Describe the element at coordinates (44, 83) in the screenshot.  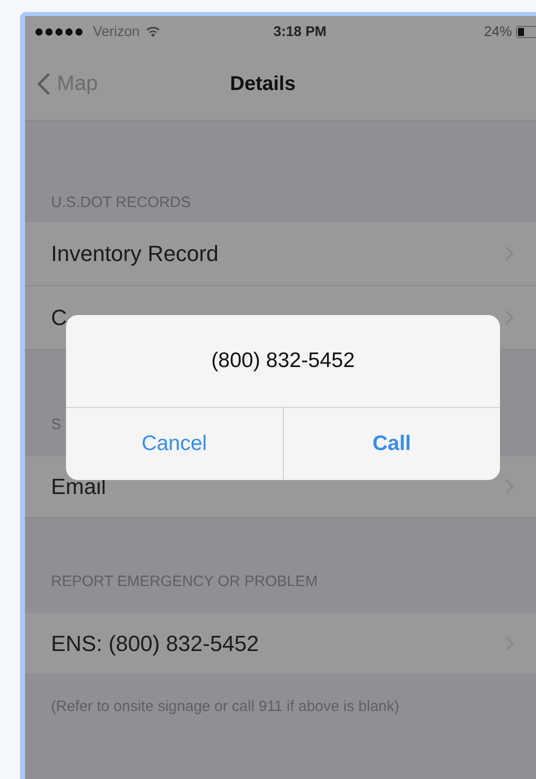
I see `back-chevron-icon` at that location.